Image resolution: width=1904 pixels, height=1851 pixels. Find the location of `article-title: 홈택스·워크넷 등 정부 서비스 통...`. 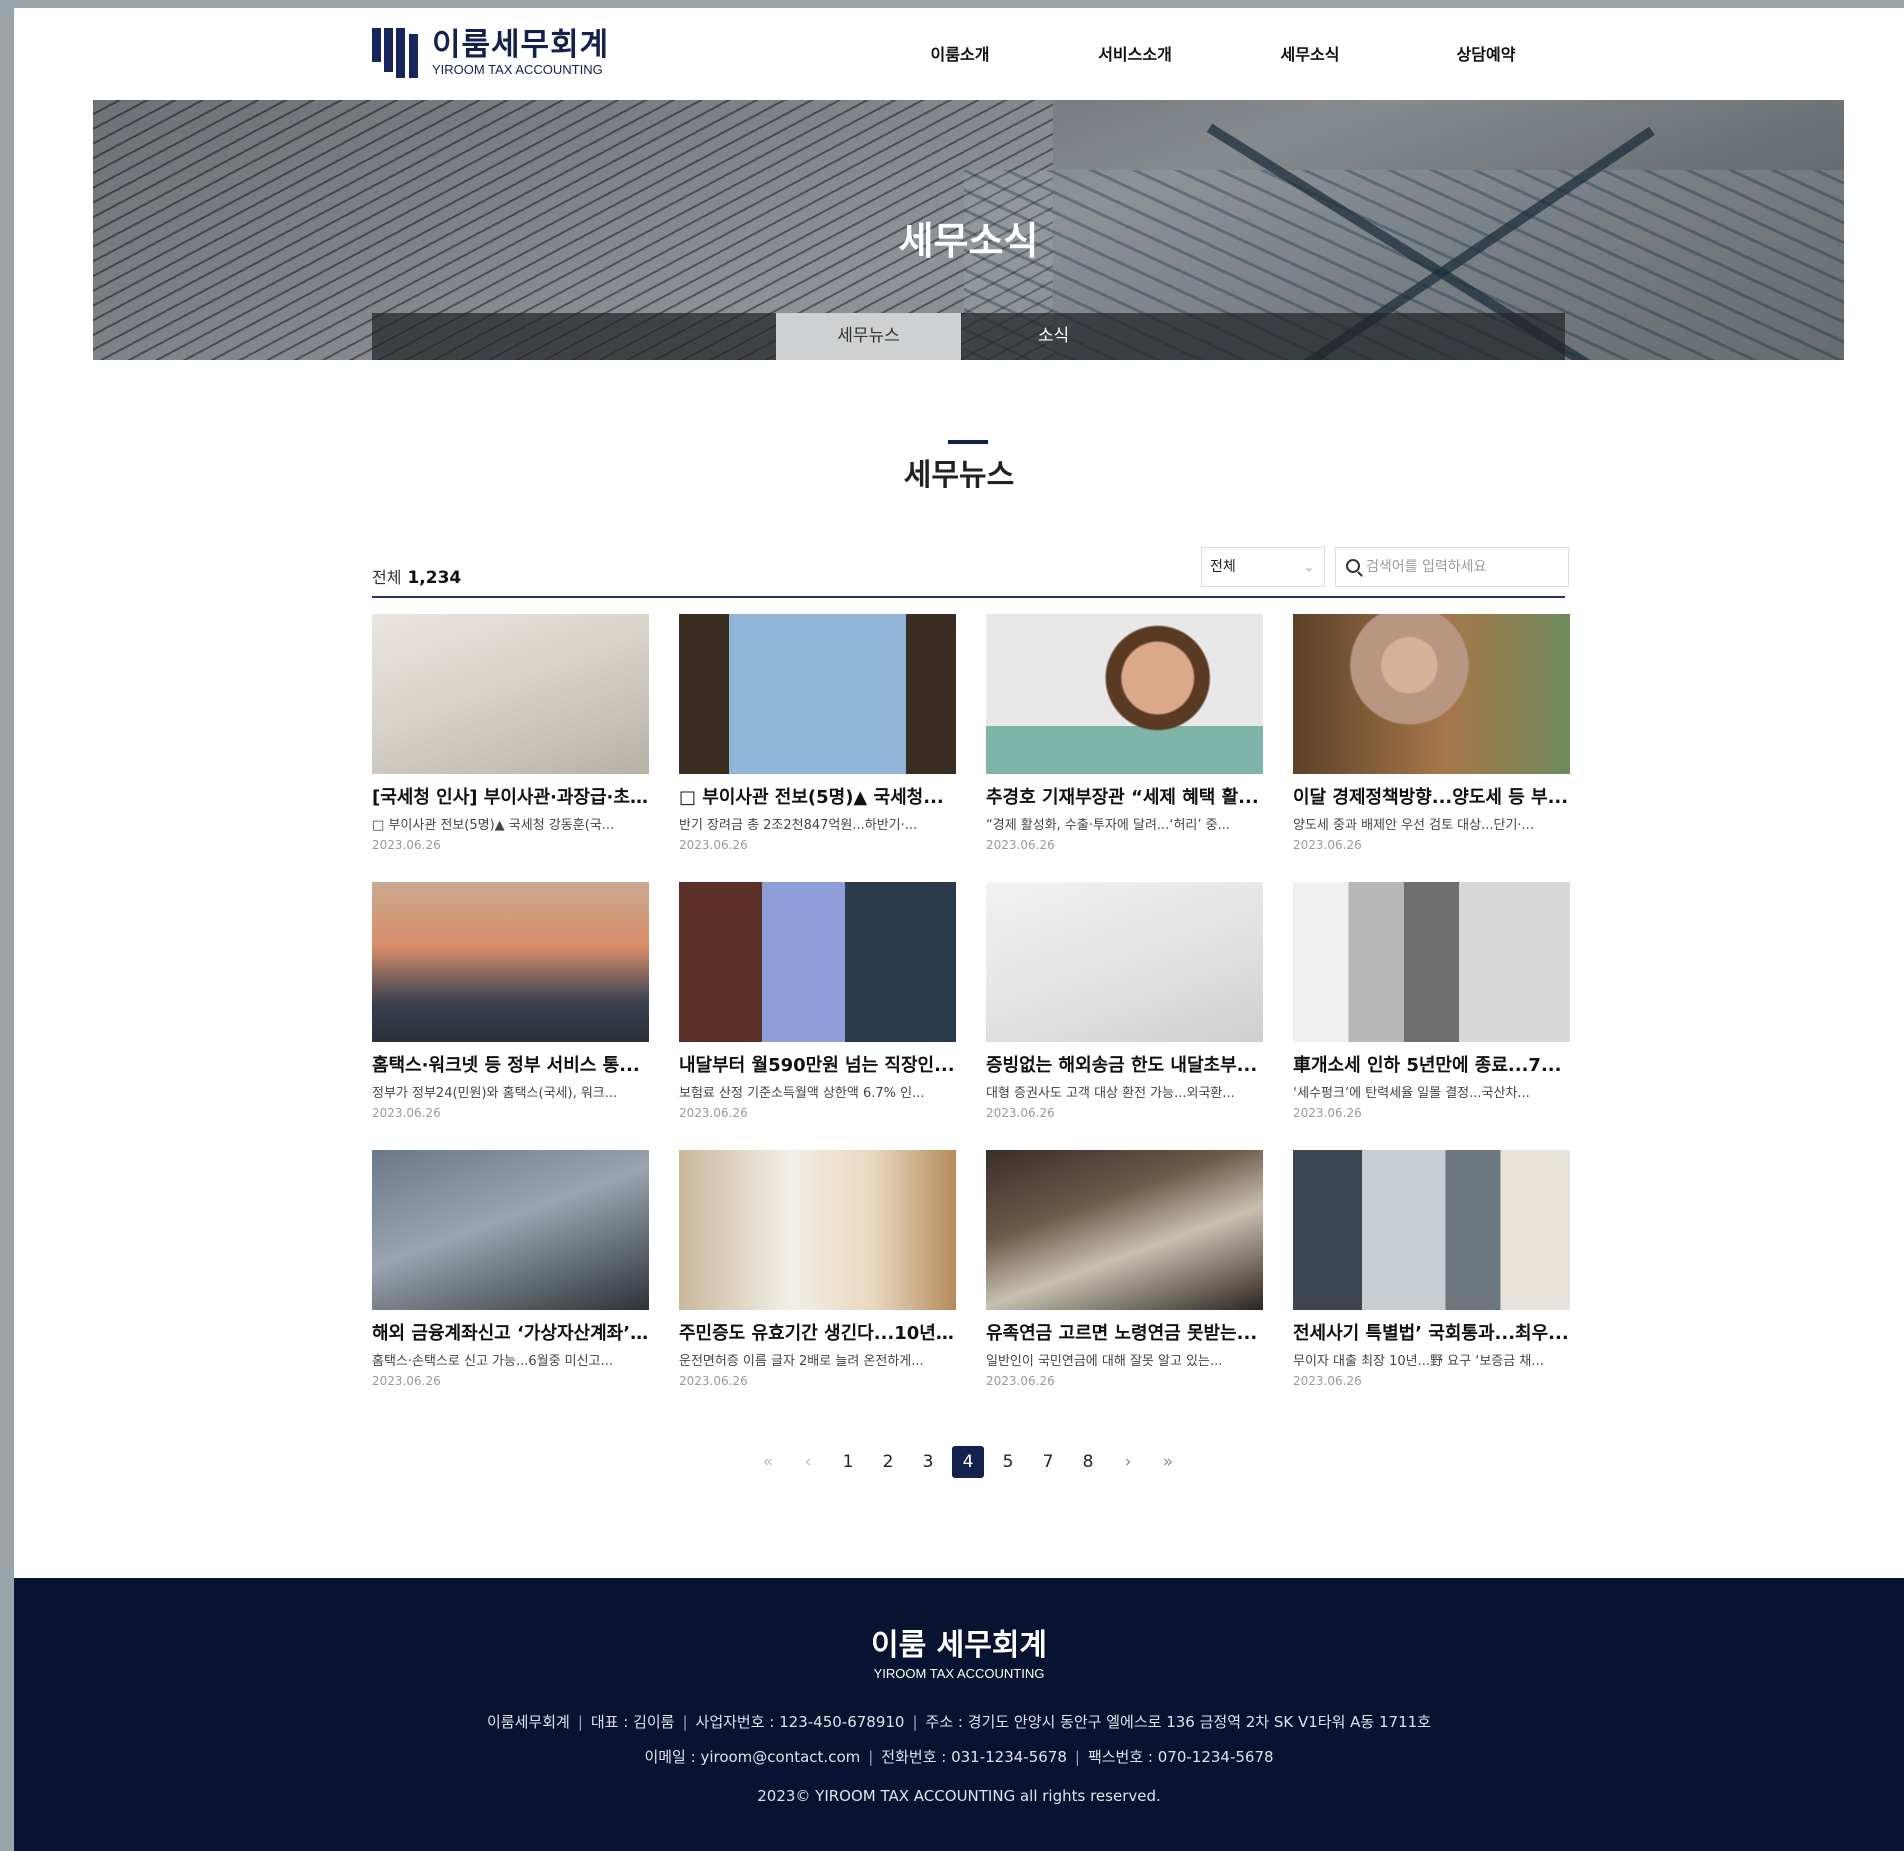

article-title: 홈택스·워크넷 등 정부 서비스 통... is located at coordinates (510, 1064).